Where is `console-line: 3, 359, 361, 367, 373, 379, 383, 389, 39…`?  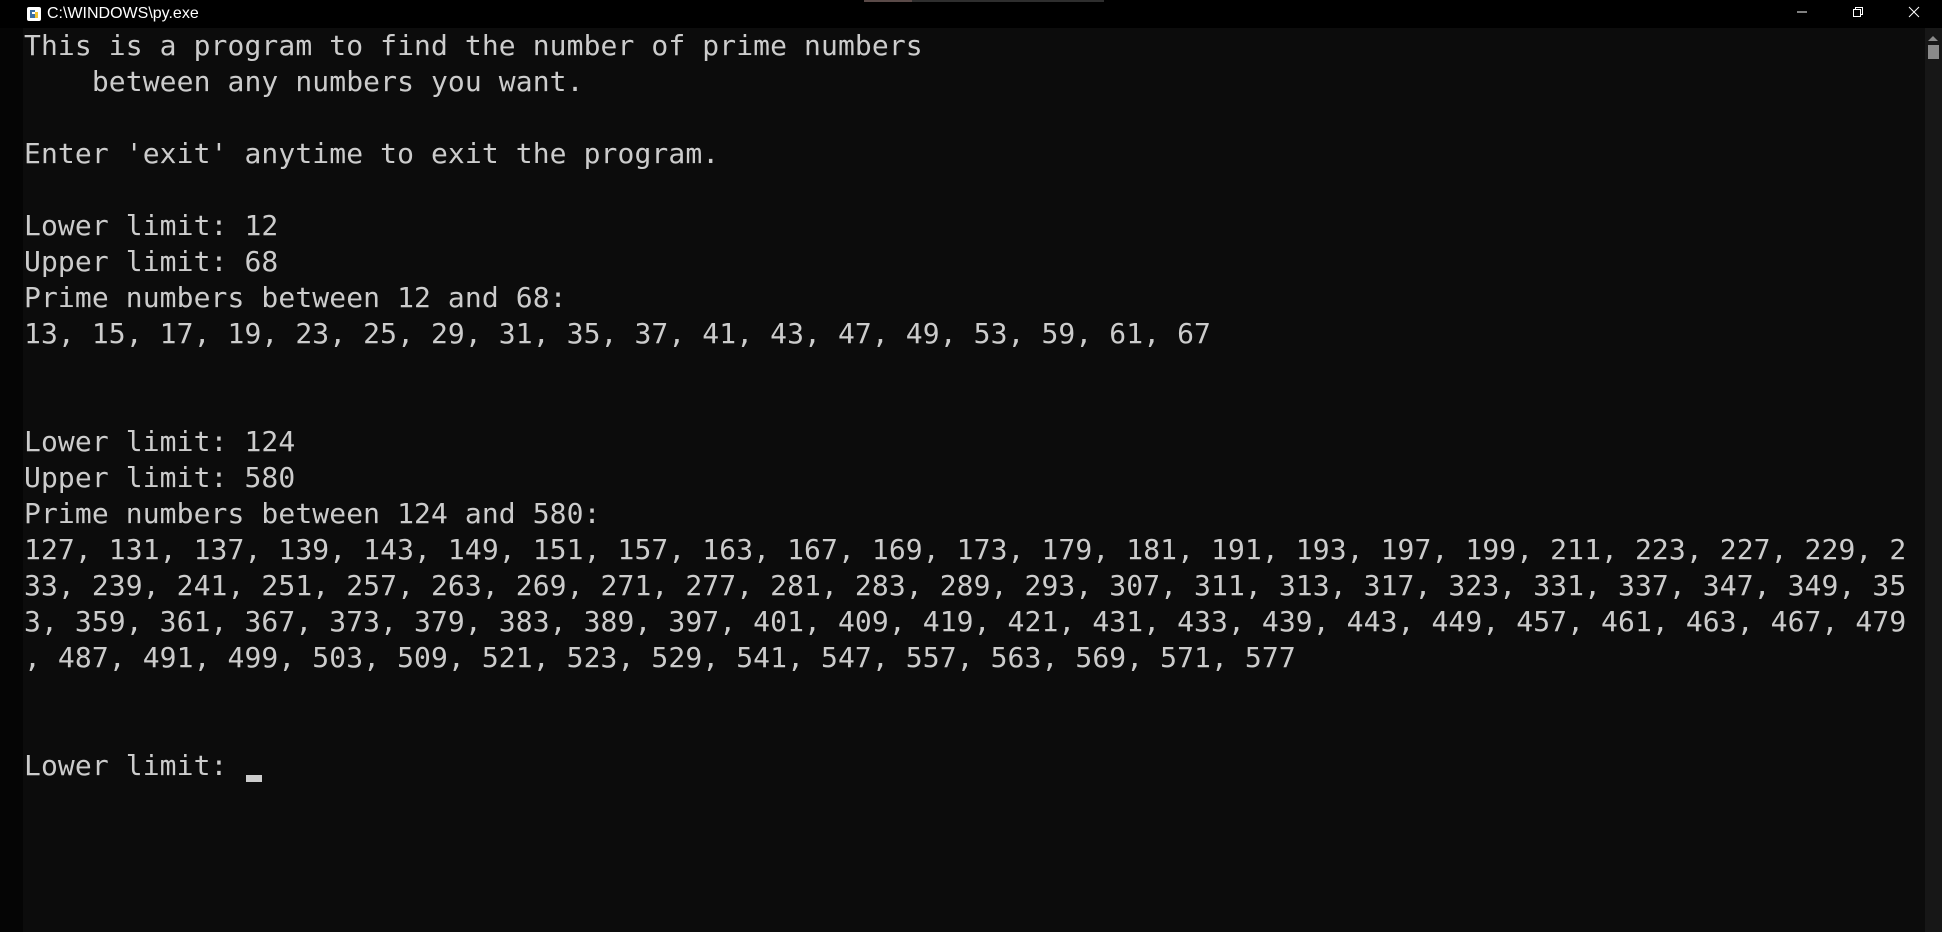 console-line: 3, 359, 361, 367, 373, 379, 383, 389, 39… is located at coordinates (965, 621).